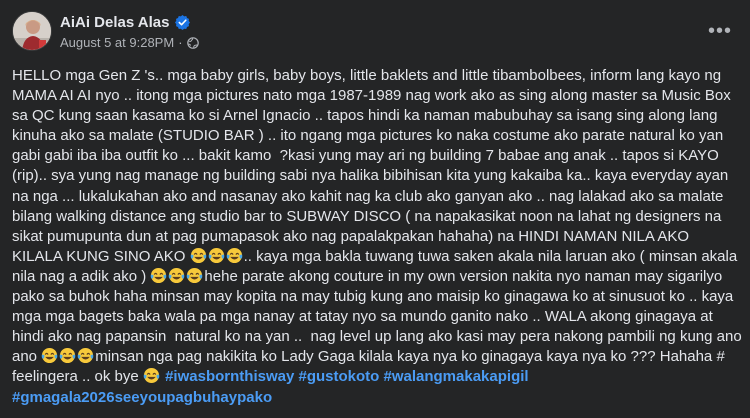 This screenshot has width=750, height=418. What do you see at coordinates (115, 22) in the screenshot?
I see `author-name: AiAi Delas Alas` at bounding box center [115, 22].